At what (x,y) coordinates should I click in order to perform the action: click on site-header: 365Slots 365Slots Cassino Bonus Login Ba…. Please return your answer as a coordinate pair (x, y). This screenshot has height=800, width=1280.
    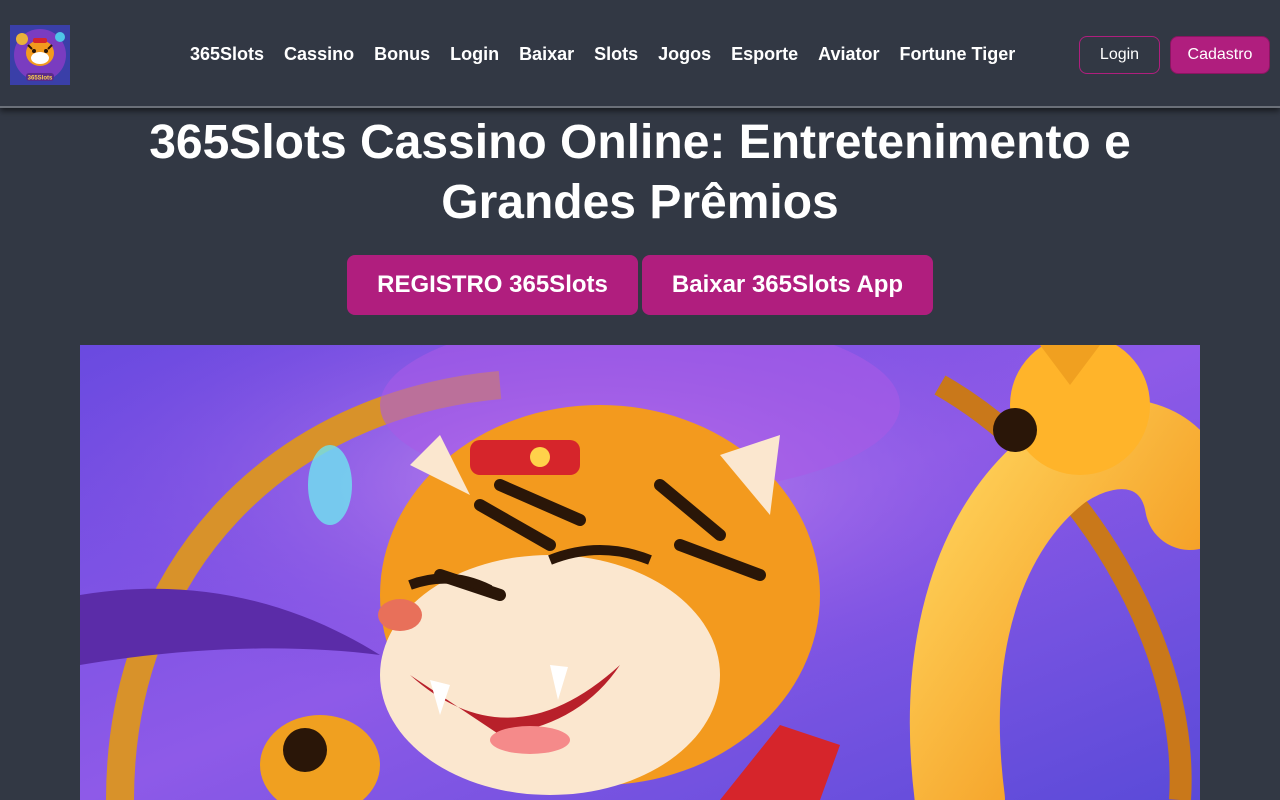
    Looking at the image, I should click on (640, 54).